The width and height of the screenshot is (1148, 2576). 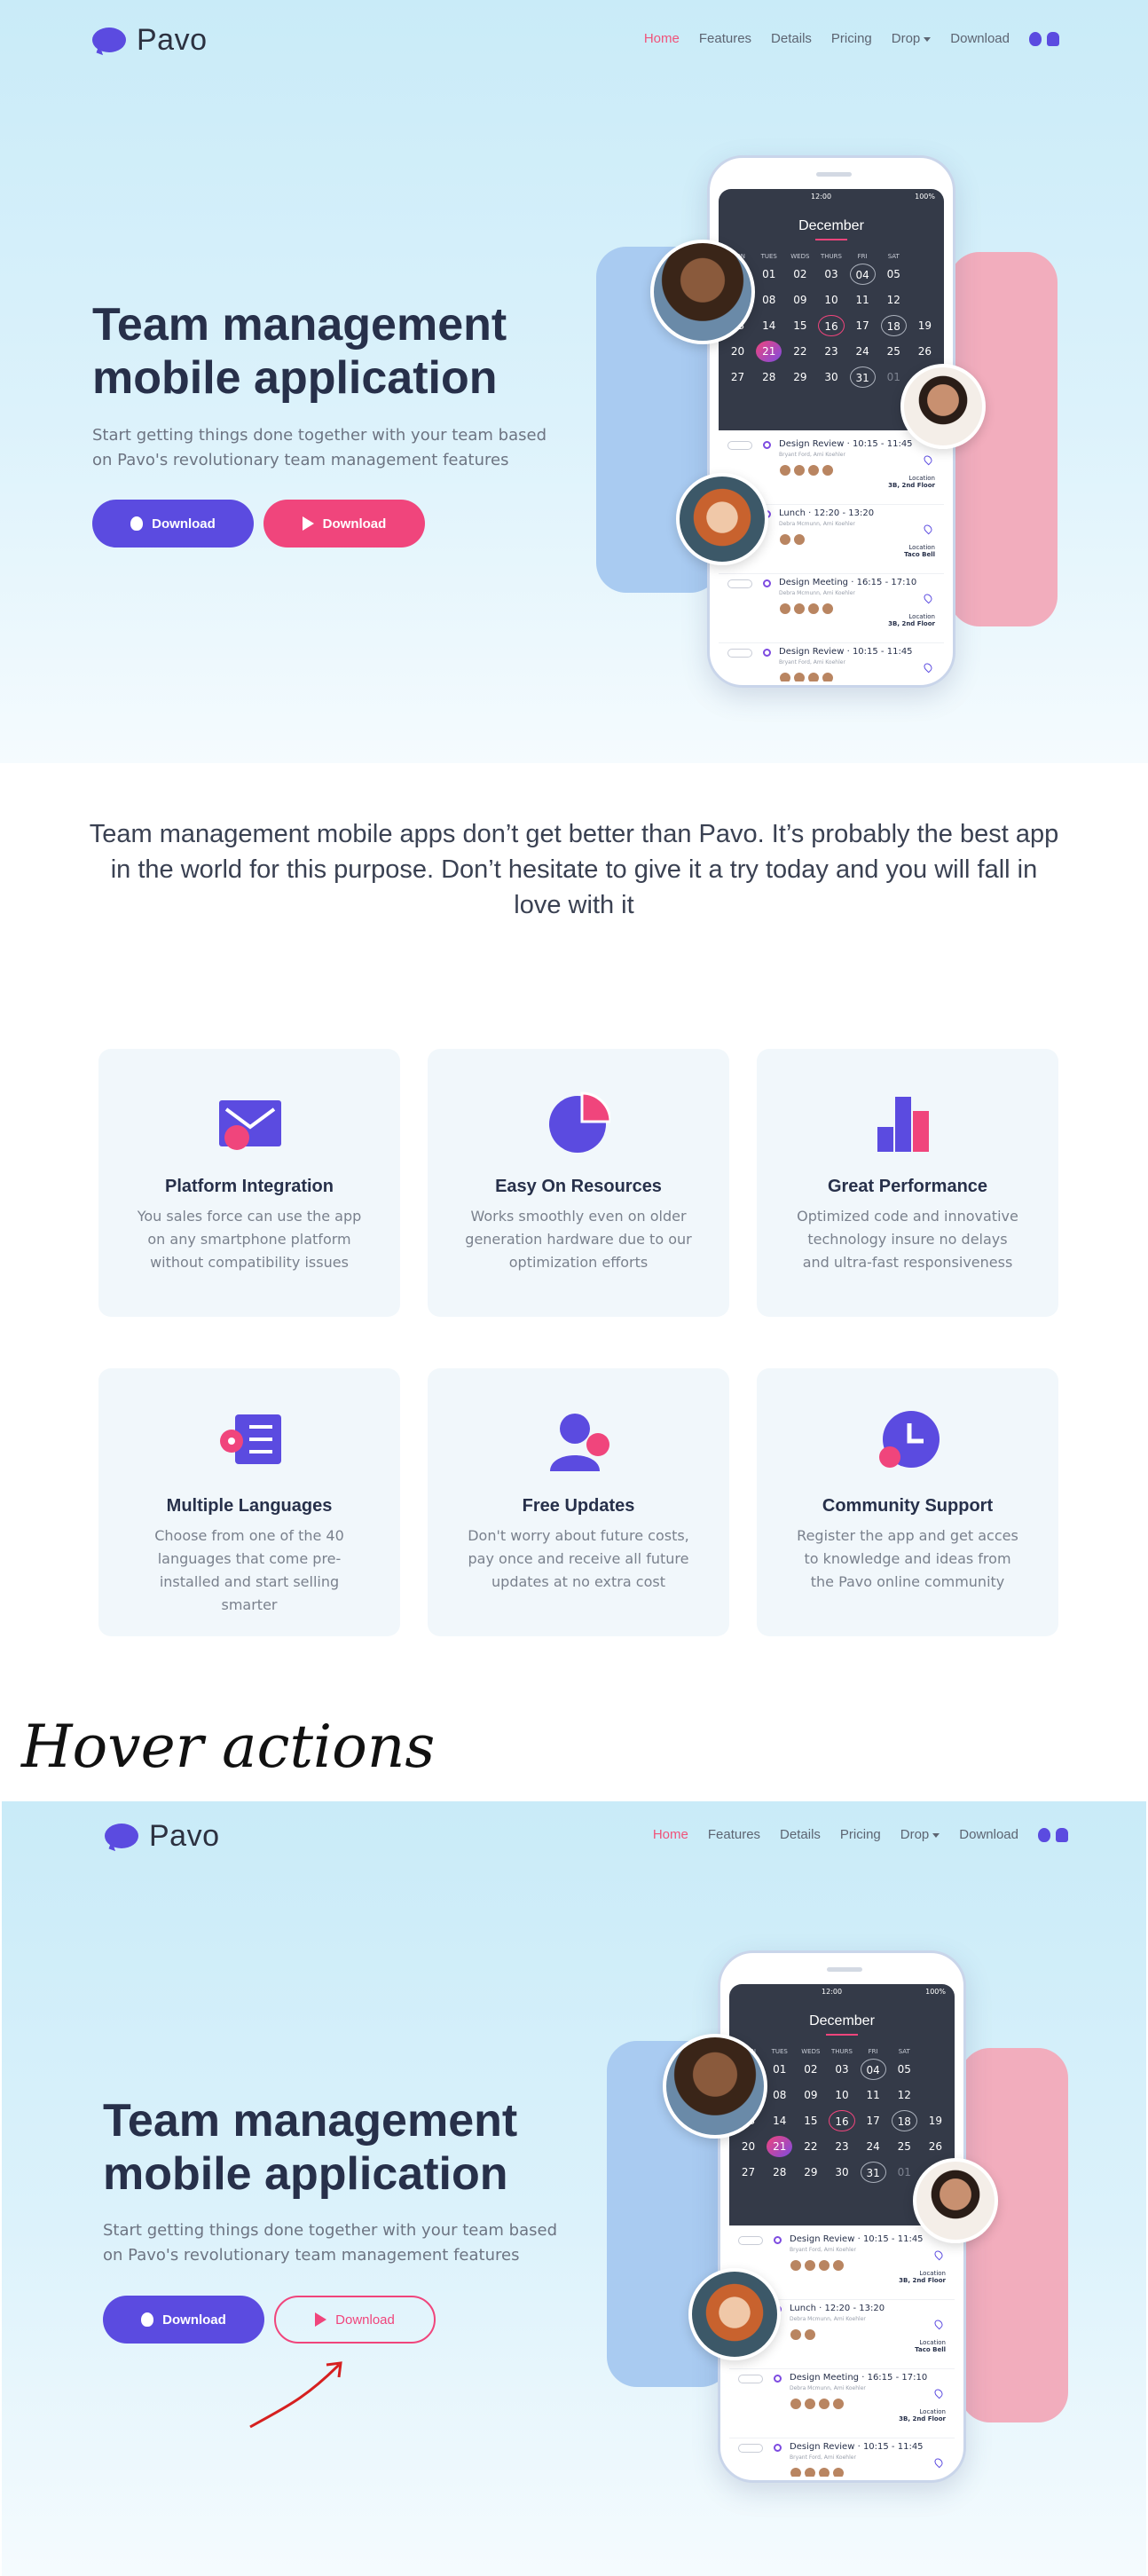 I want to click on user-icon, so click(x=579, y=1442).